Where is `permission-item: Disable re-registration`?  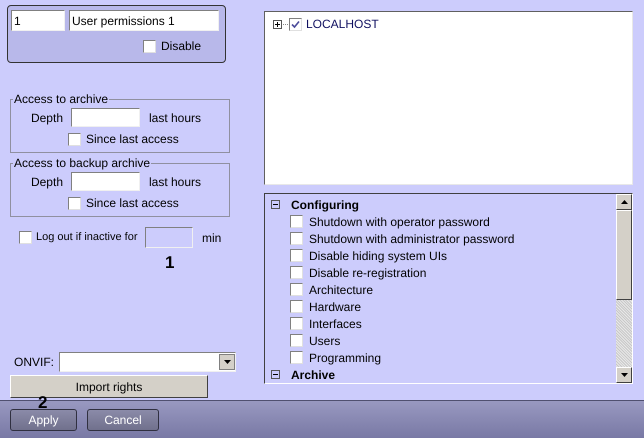
permission-item: Disable re-registration is located at coordinates (367, 273).